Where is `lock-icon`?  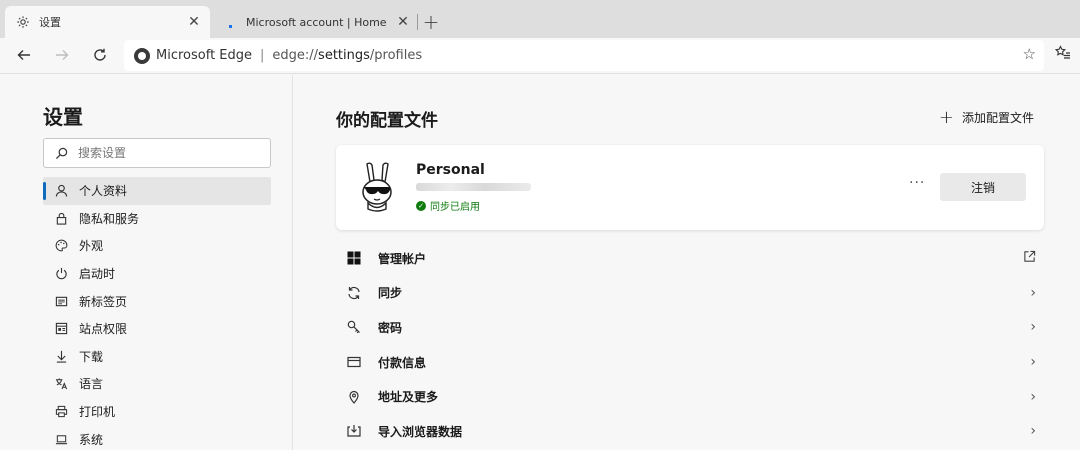 lock-icon is located at coordinates (61, 218).